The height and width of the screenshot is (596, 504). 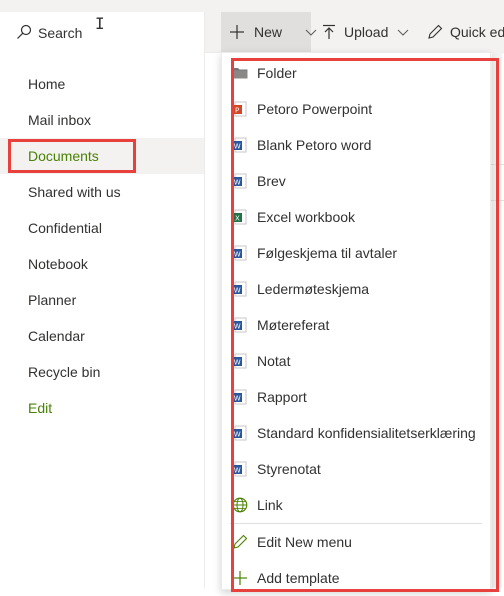 I want to click on nav-item-mail-inbox: Mail inbox, so click(x=102, y=120).